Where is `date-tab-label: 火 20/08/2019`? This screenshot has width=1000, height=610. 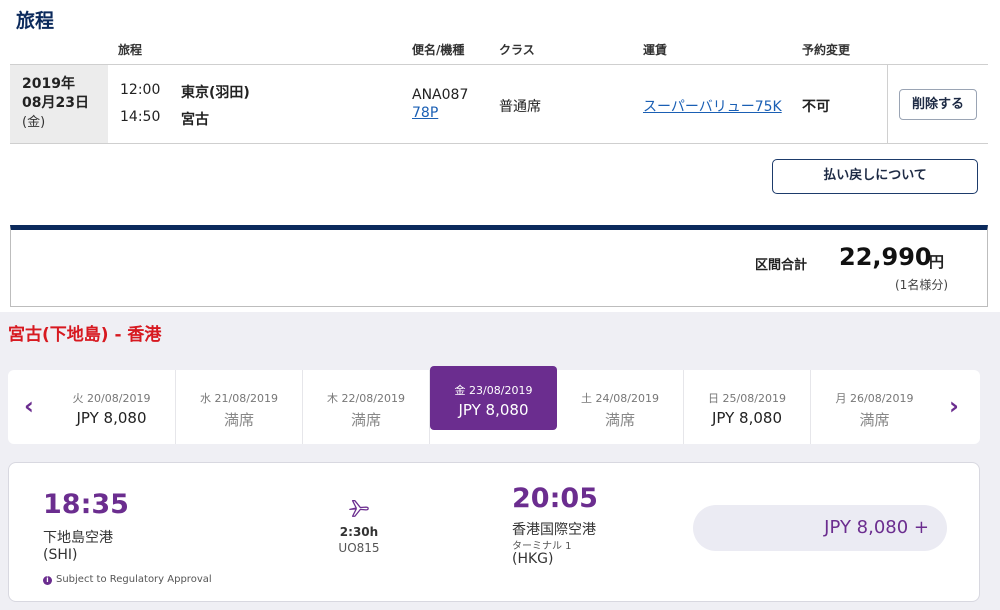 date-tab-label: 火 20/08/2019 is located at coordinates (111, 398).